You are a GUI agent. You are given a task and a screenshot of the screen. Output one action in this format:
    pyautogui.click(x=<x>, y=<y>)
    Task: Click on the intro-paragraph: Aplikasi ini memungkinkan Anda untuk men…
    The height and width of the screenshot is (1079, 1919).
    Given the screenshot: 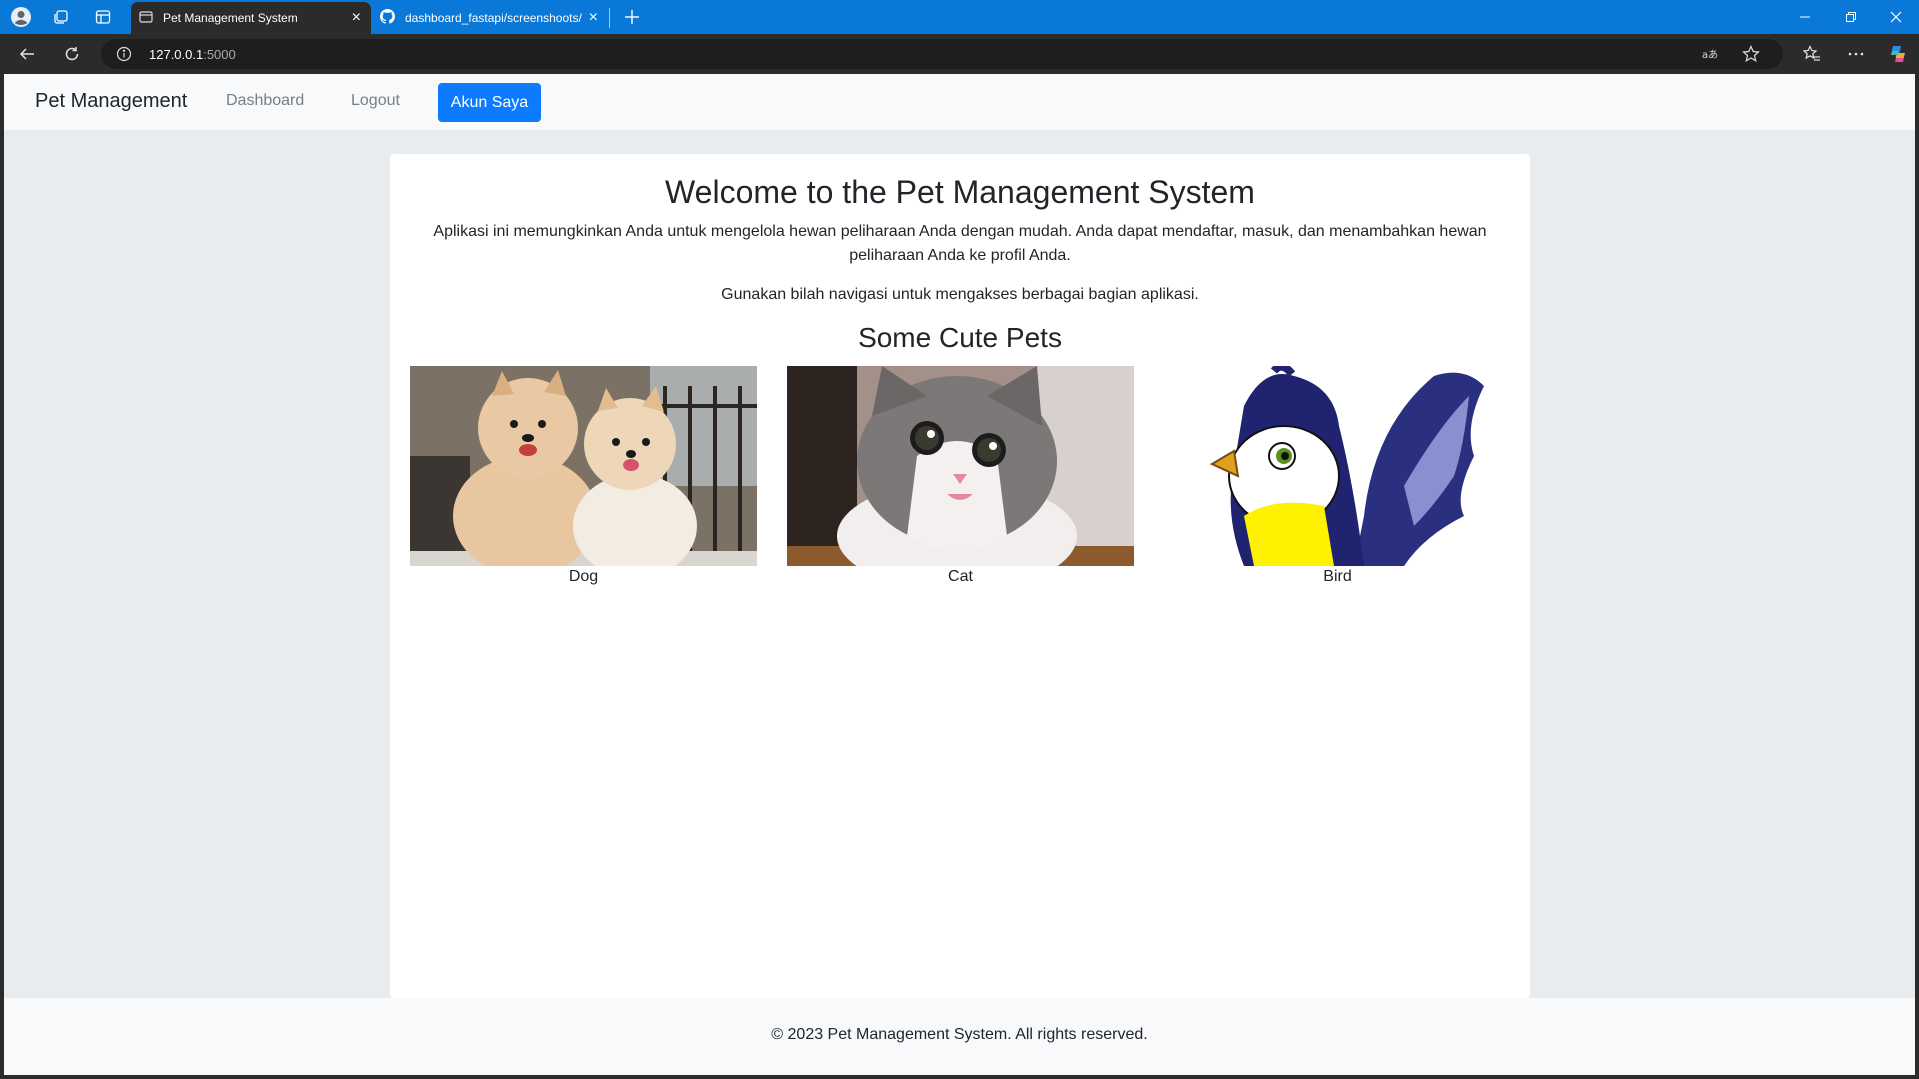 What is the action you would take?
    pyautogui.click(x=960, y=243)
    